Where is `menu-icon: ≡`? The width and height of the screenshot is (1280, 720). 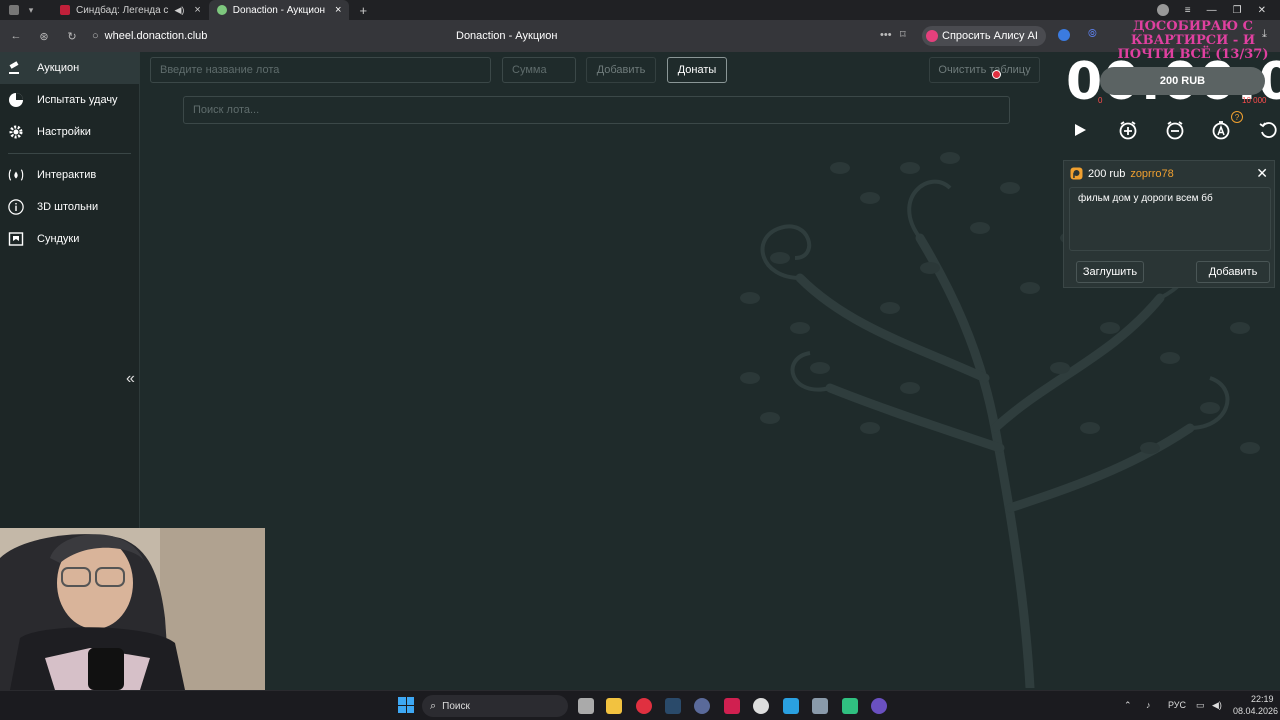 menu-icon: ≡ is located at coordinates (1188, 10).